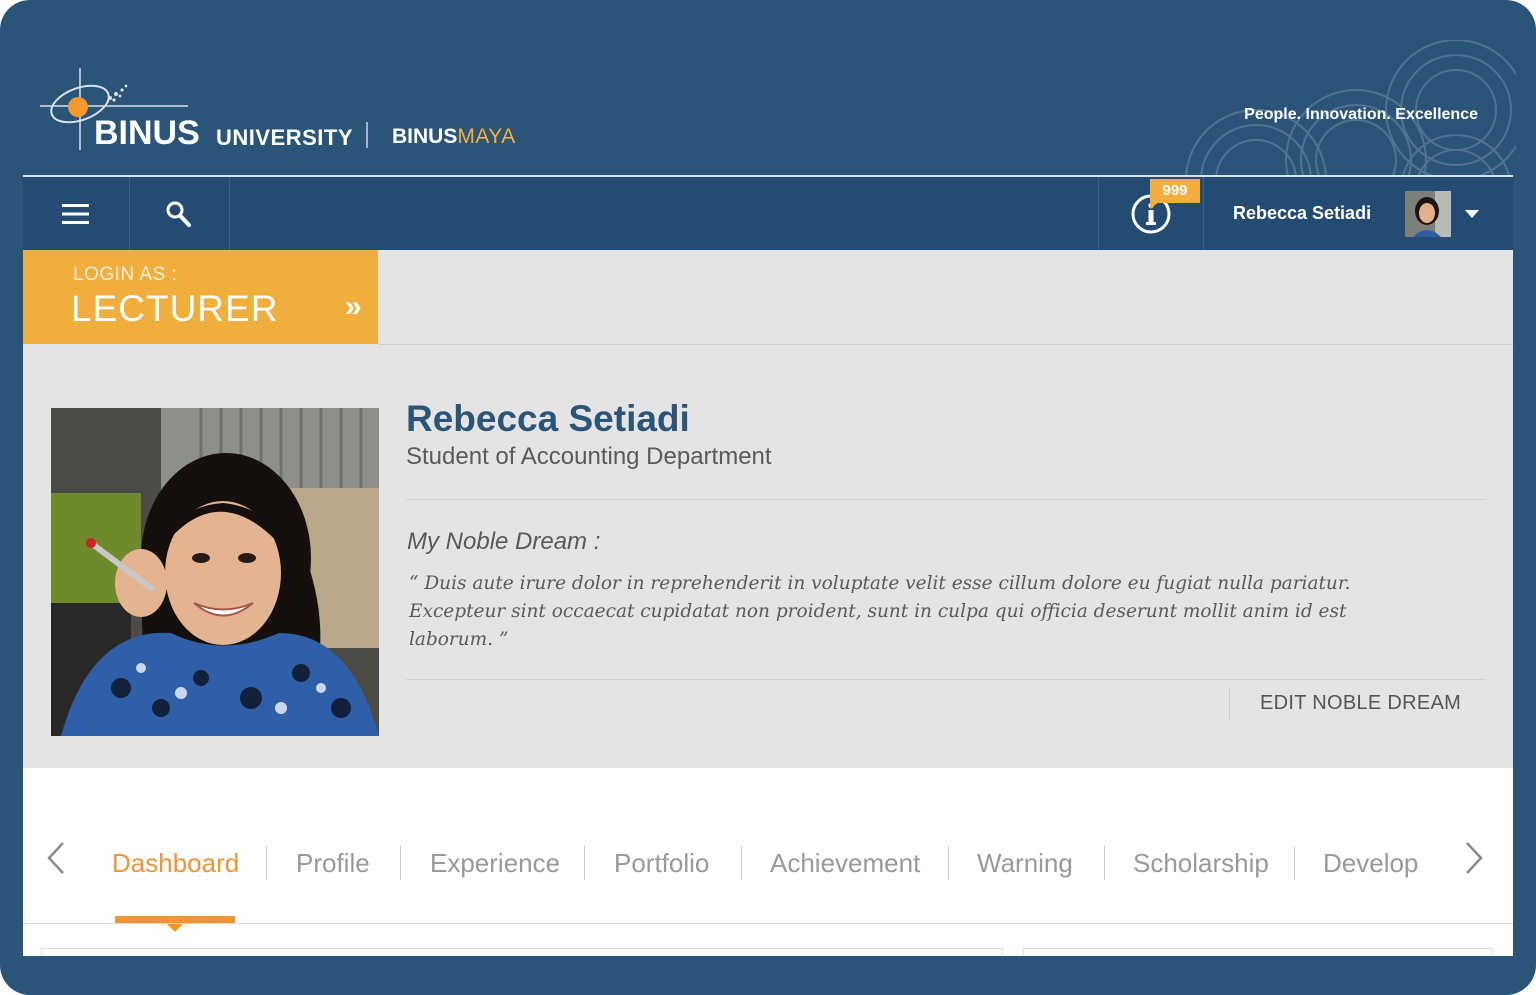  What do you see at coordinates (285, 137) in the screenshot?
I see `logo-university-text: UNIVERSITY` at bounding box center [285, 137].